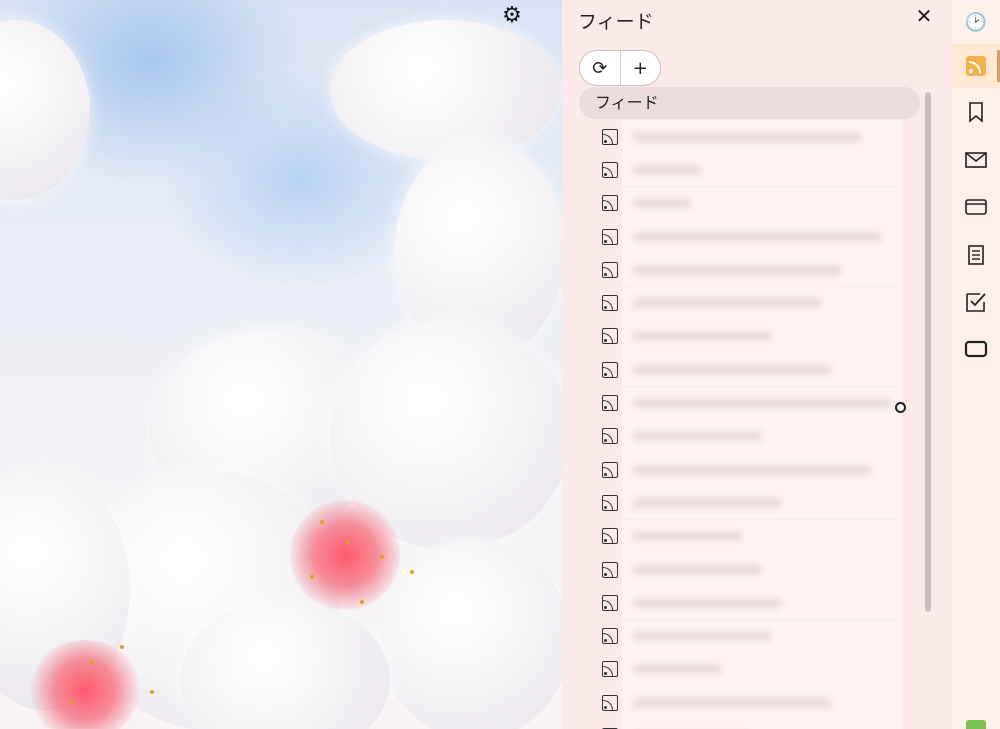  Describe the element at coordinates (85, 684) in the screenshot. I see `blossom-center` at that location.